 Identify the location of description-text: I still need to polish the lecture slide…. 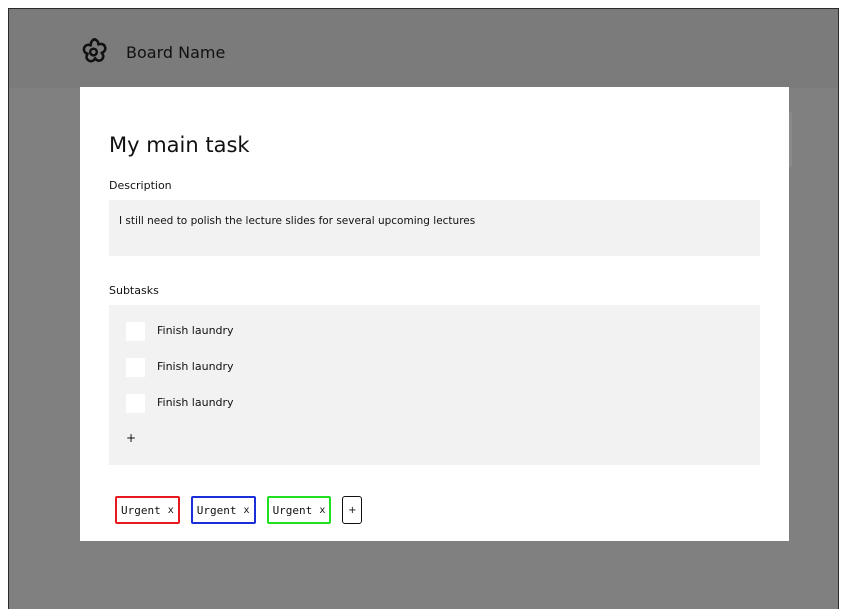
(297, 221).